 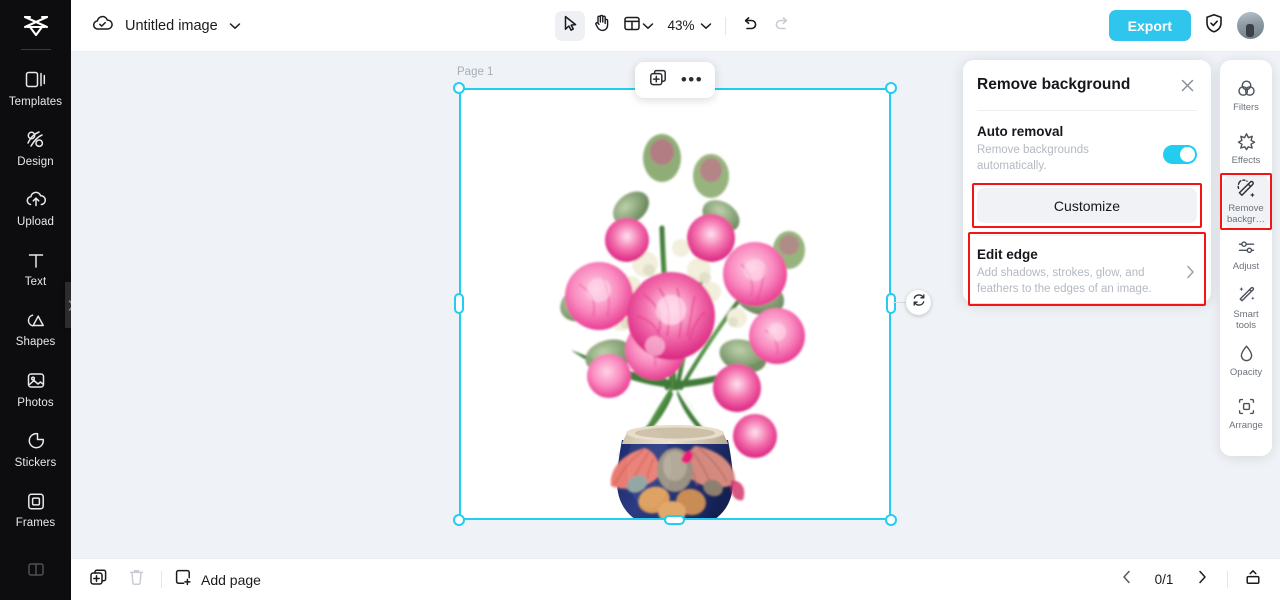 What do you see at coordinates (35, 88) in the screenshot?
I see `sidebar-item-templates: Templates` at bounding box center [35, 88].